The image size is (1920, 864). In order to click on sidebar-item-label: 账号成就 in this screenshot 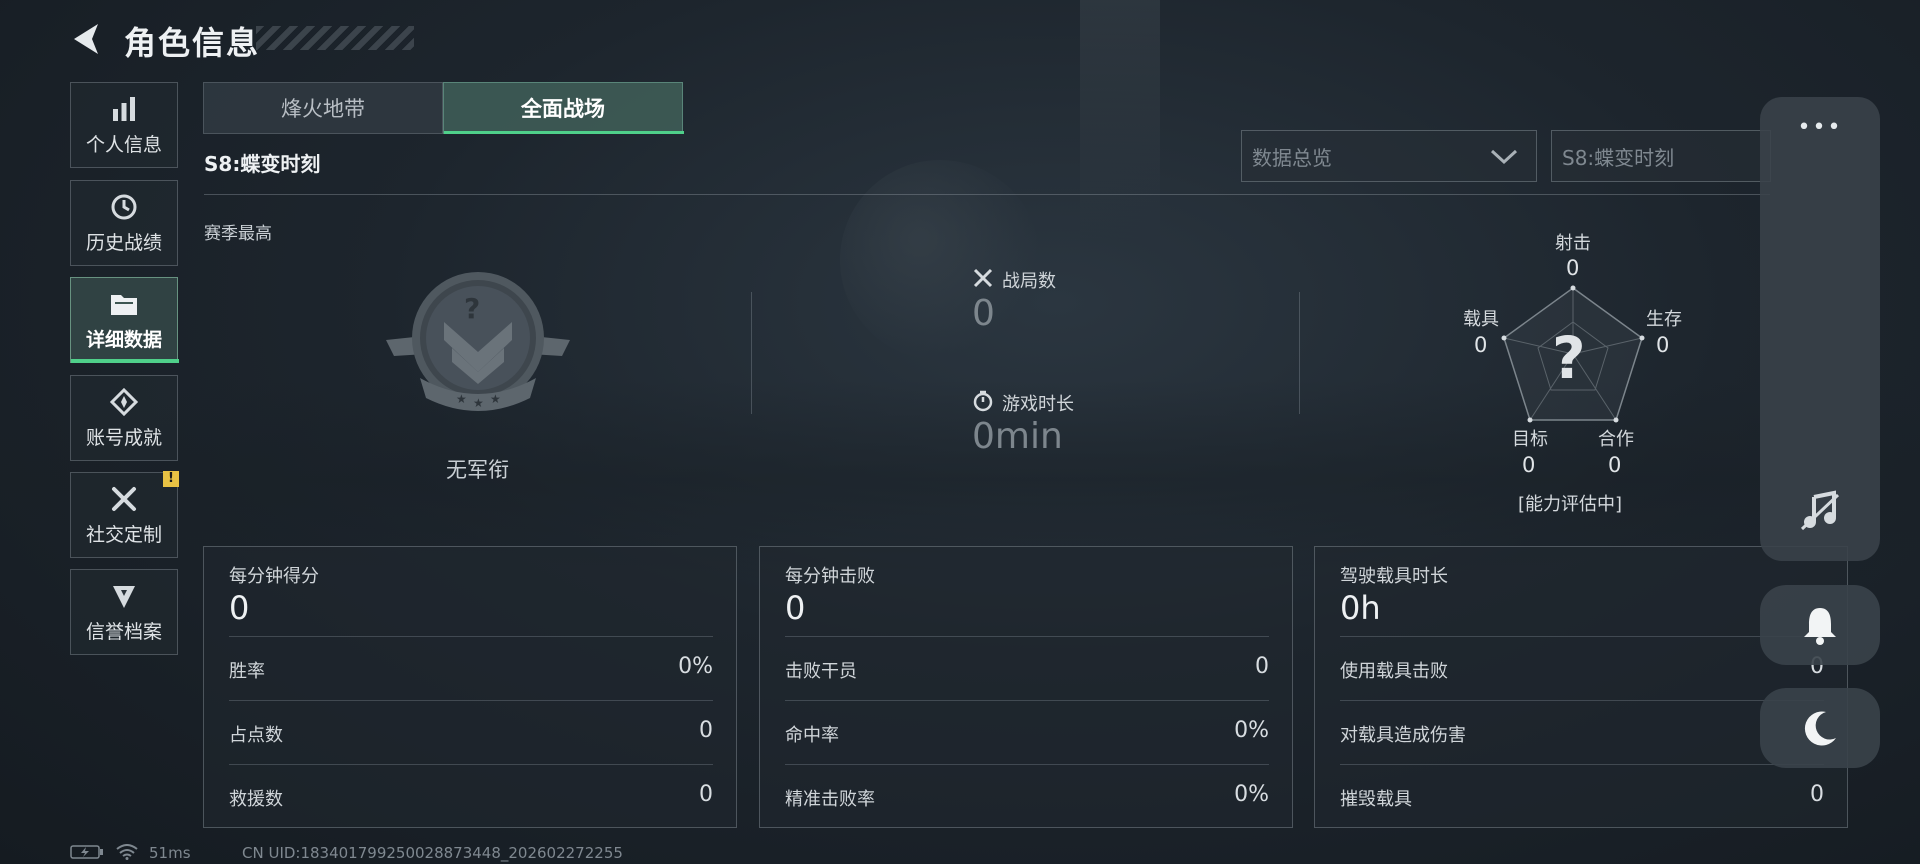, I will do `click(123, 437)`.